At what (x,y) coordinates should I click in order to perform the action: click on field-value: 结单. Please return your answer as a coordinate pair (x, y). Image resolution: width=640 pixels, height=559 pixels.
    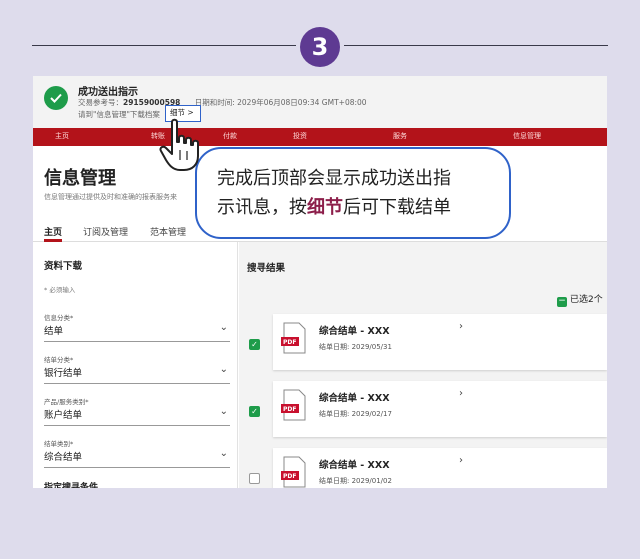
    Looking at the image, I should click on (54, 331).